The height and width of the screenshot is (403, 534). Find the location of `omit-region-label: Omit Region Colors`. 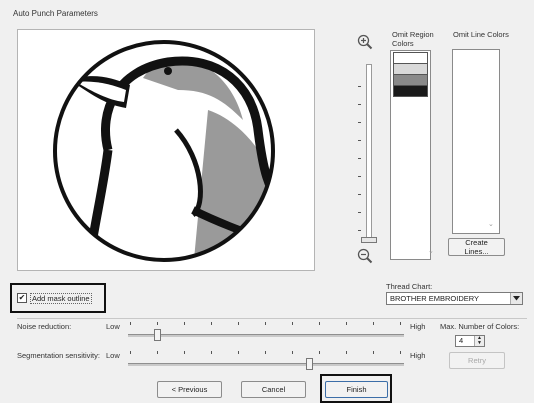

omit-region-label: Omit Region Colors is located at coordinates (413, 39).